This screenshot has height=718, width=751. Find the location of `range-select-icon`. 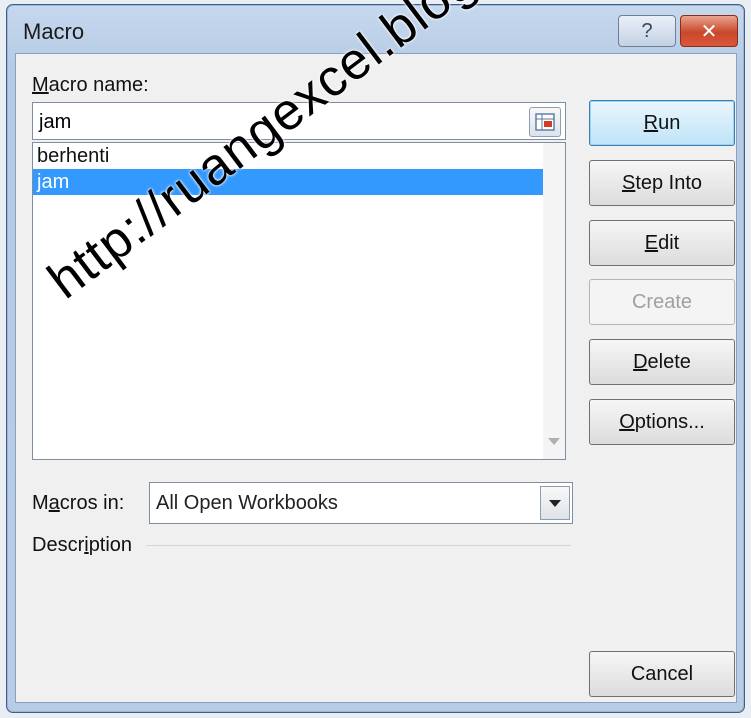

range-select-icon is located at coordinates (545, 122).